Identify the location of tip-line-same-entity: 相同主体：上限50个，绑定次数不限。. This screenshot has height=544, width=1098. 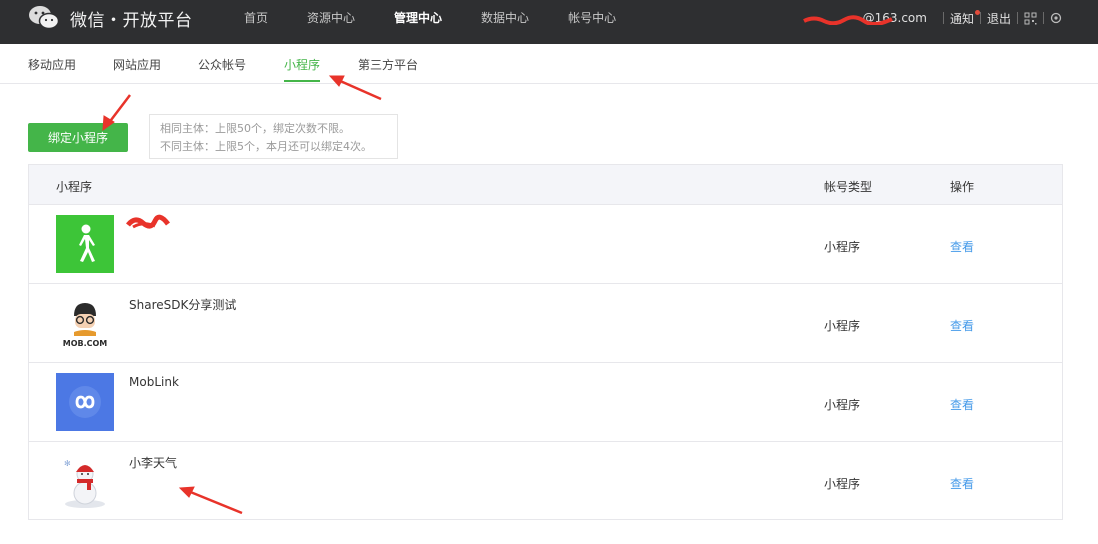
(255, 128).